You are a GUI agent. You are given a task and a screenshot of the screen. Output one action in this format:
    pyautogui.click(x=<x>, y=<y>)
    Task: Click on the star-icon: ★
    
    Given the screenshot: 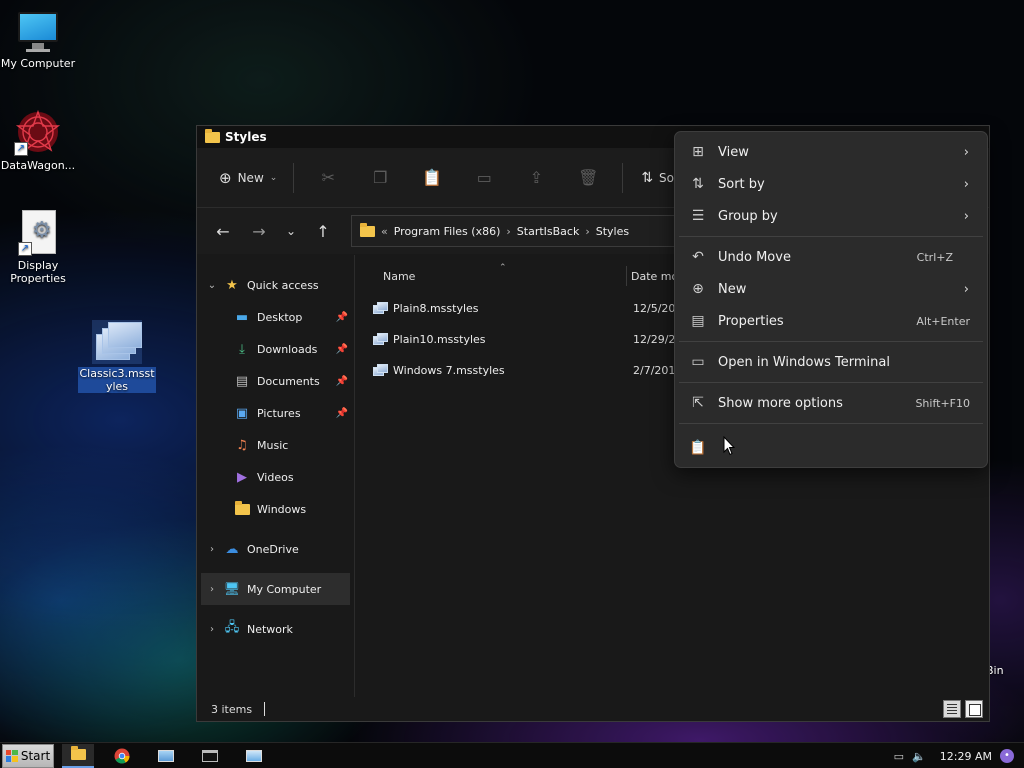 What is the action you would take?
    pyautogui.click(x=232, y=285)
    